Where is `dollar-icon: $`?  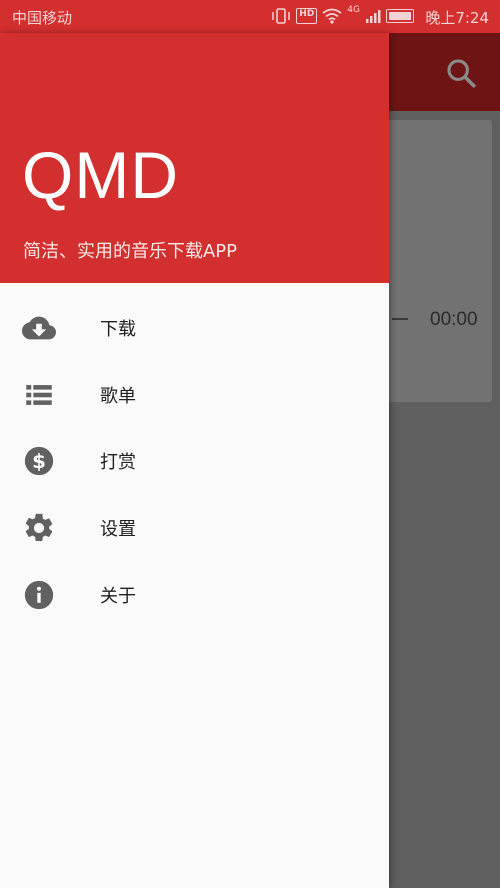 dollar-icon: $ is located at coordinates (39, 461).